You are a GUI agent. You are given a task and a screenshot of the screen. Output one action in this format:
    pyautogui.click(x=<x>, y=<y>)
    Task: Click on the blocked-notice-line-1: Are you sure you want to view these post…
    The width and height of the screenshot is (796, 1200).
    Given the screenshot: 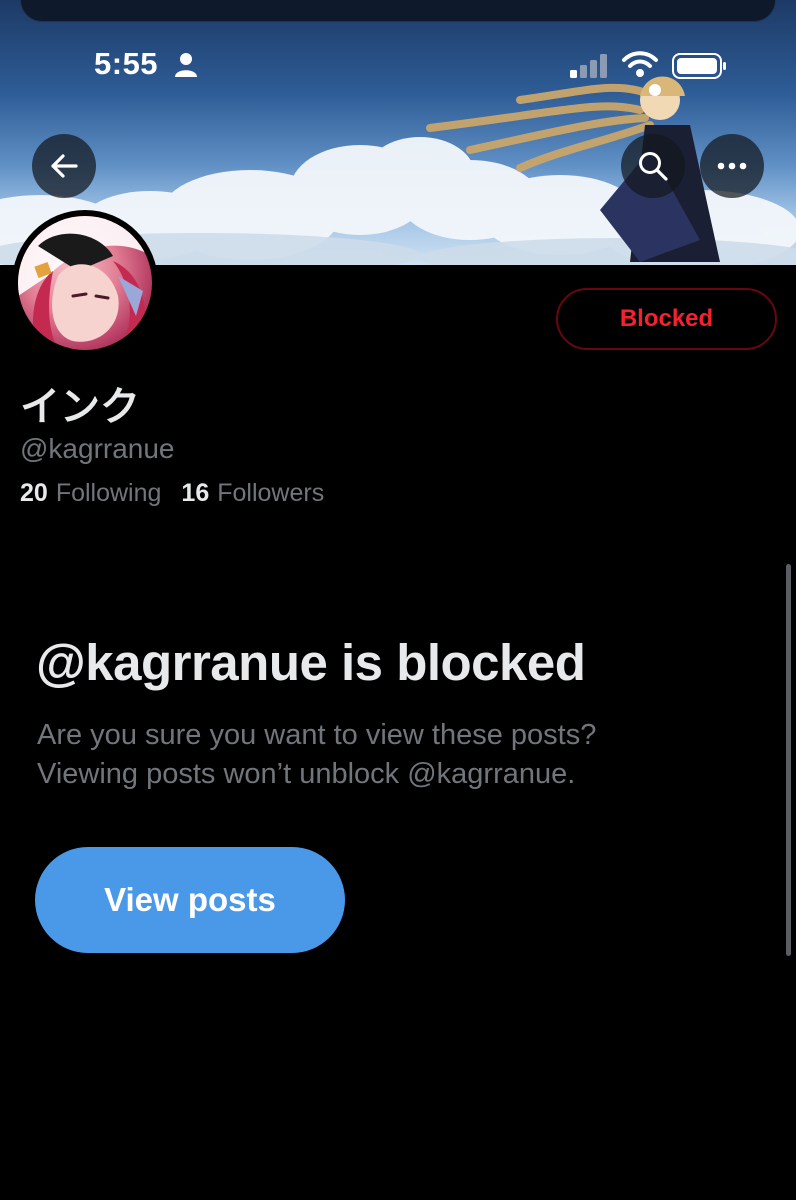 What is the action you would take?
    pyautogui.click(x=317, y=735)
    